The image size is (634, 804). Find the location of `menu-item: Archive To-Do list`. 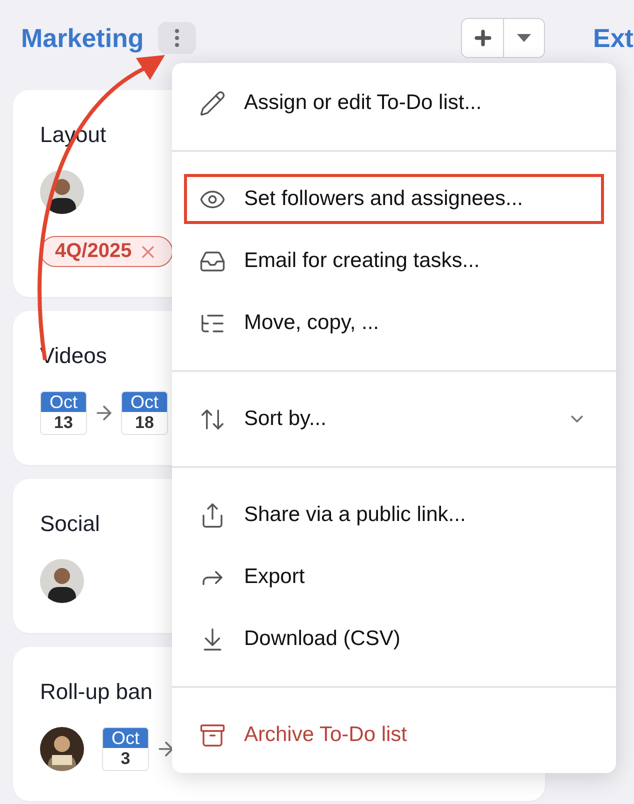

menu-item: Archive To-Do list is located at coordinates (394, 735).